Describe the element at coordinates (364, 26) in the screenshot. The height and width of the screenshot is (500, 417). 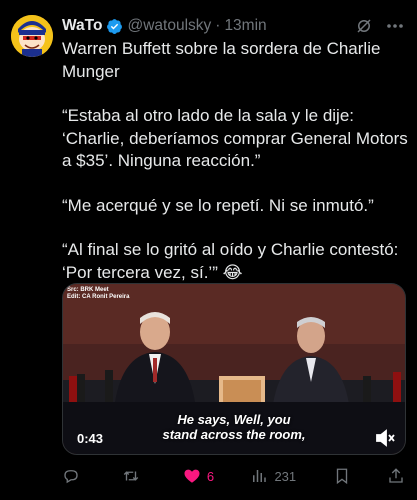
I see `grok-icon` at that location.